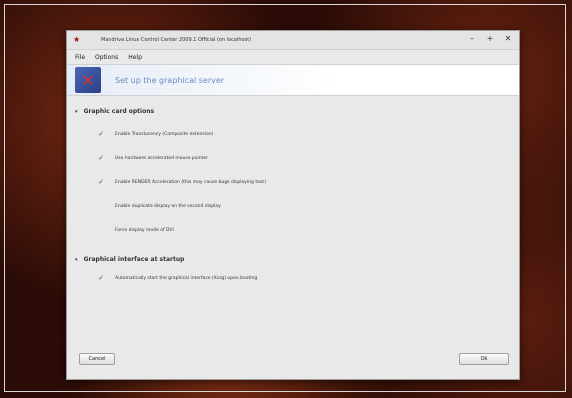  Describe the element at coordinates (144, 230) in the screenshot. I see `option-label: Force display mode of DVI` at that location.